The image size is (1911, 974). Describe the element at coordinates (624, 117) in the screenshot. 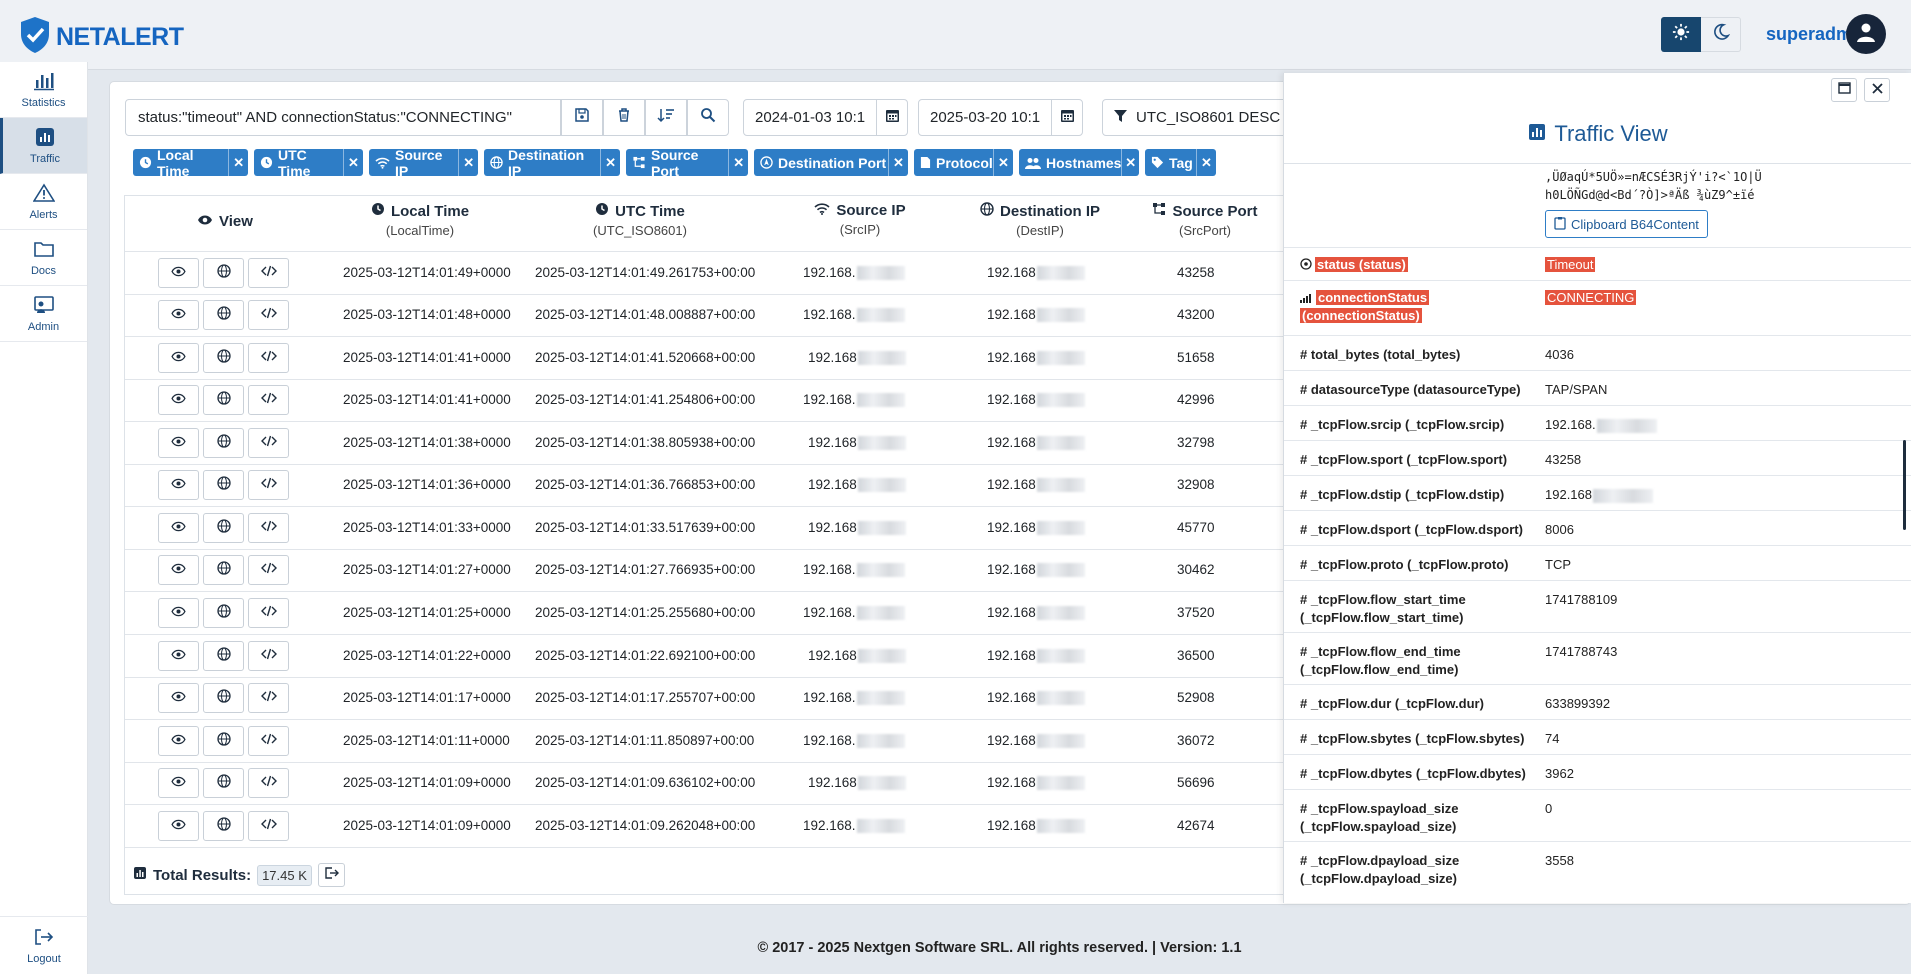

I see `clear-query-button` at that location.